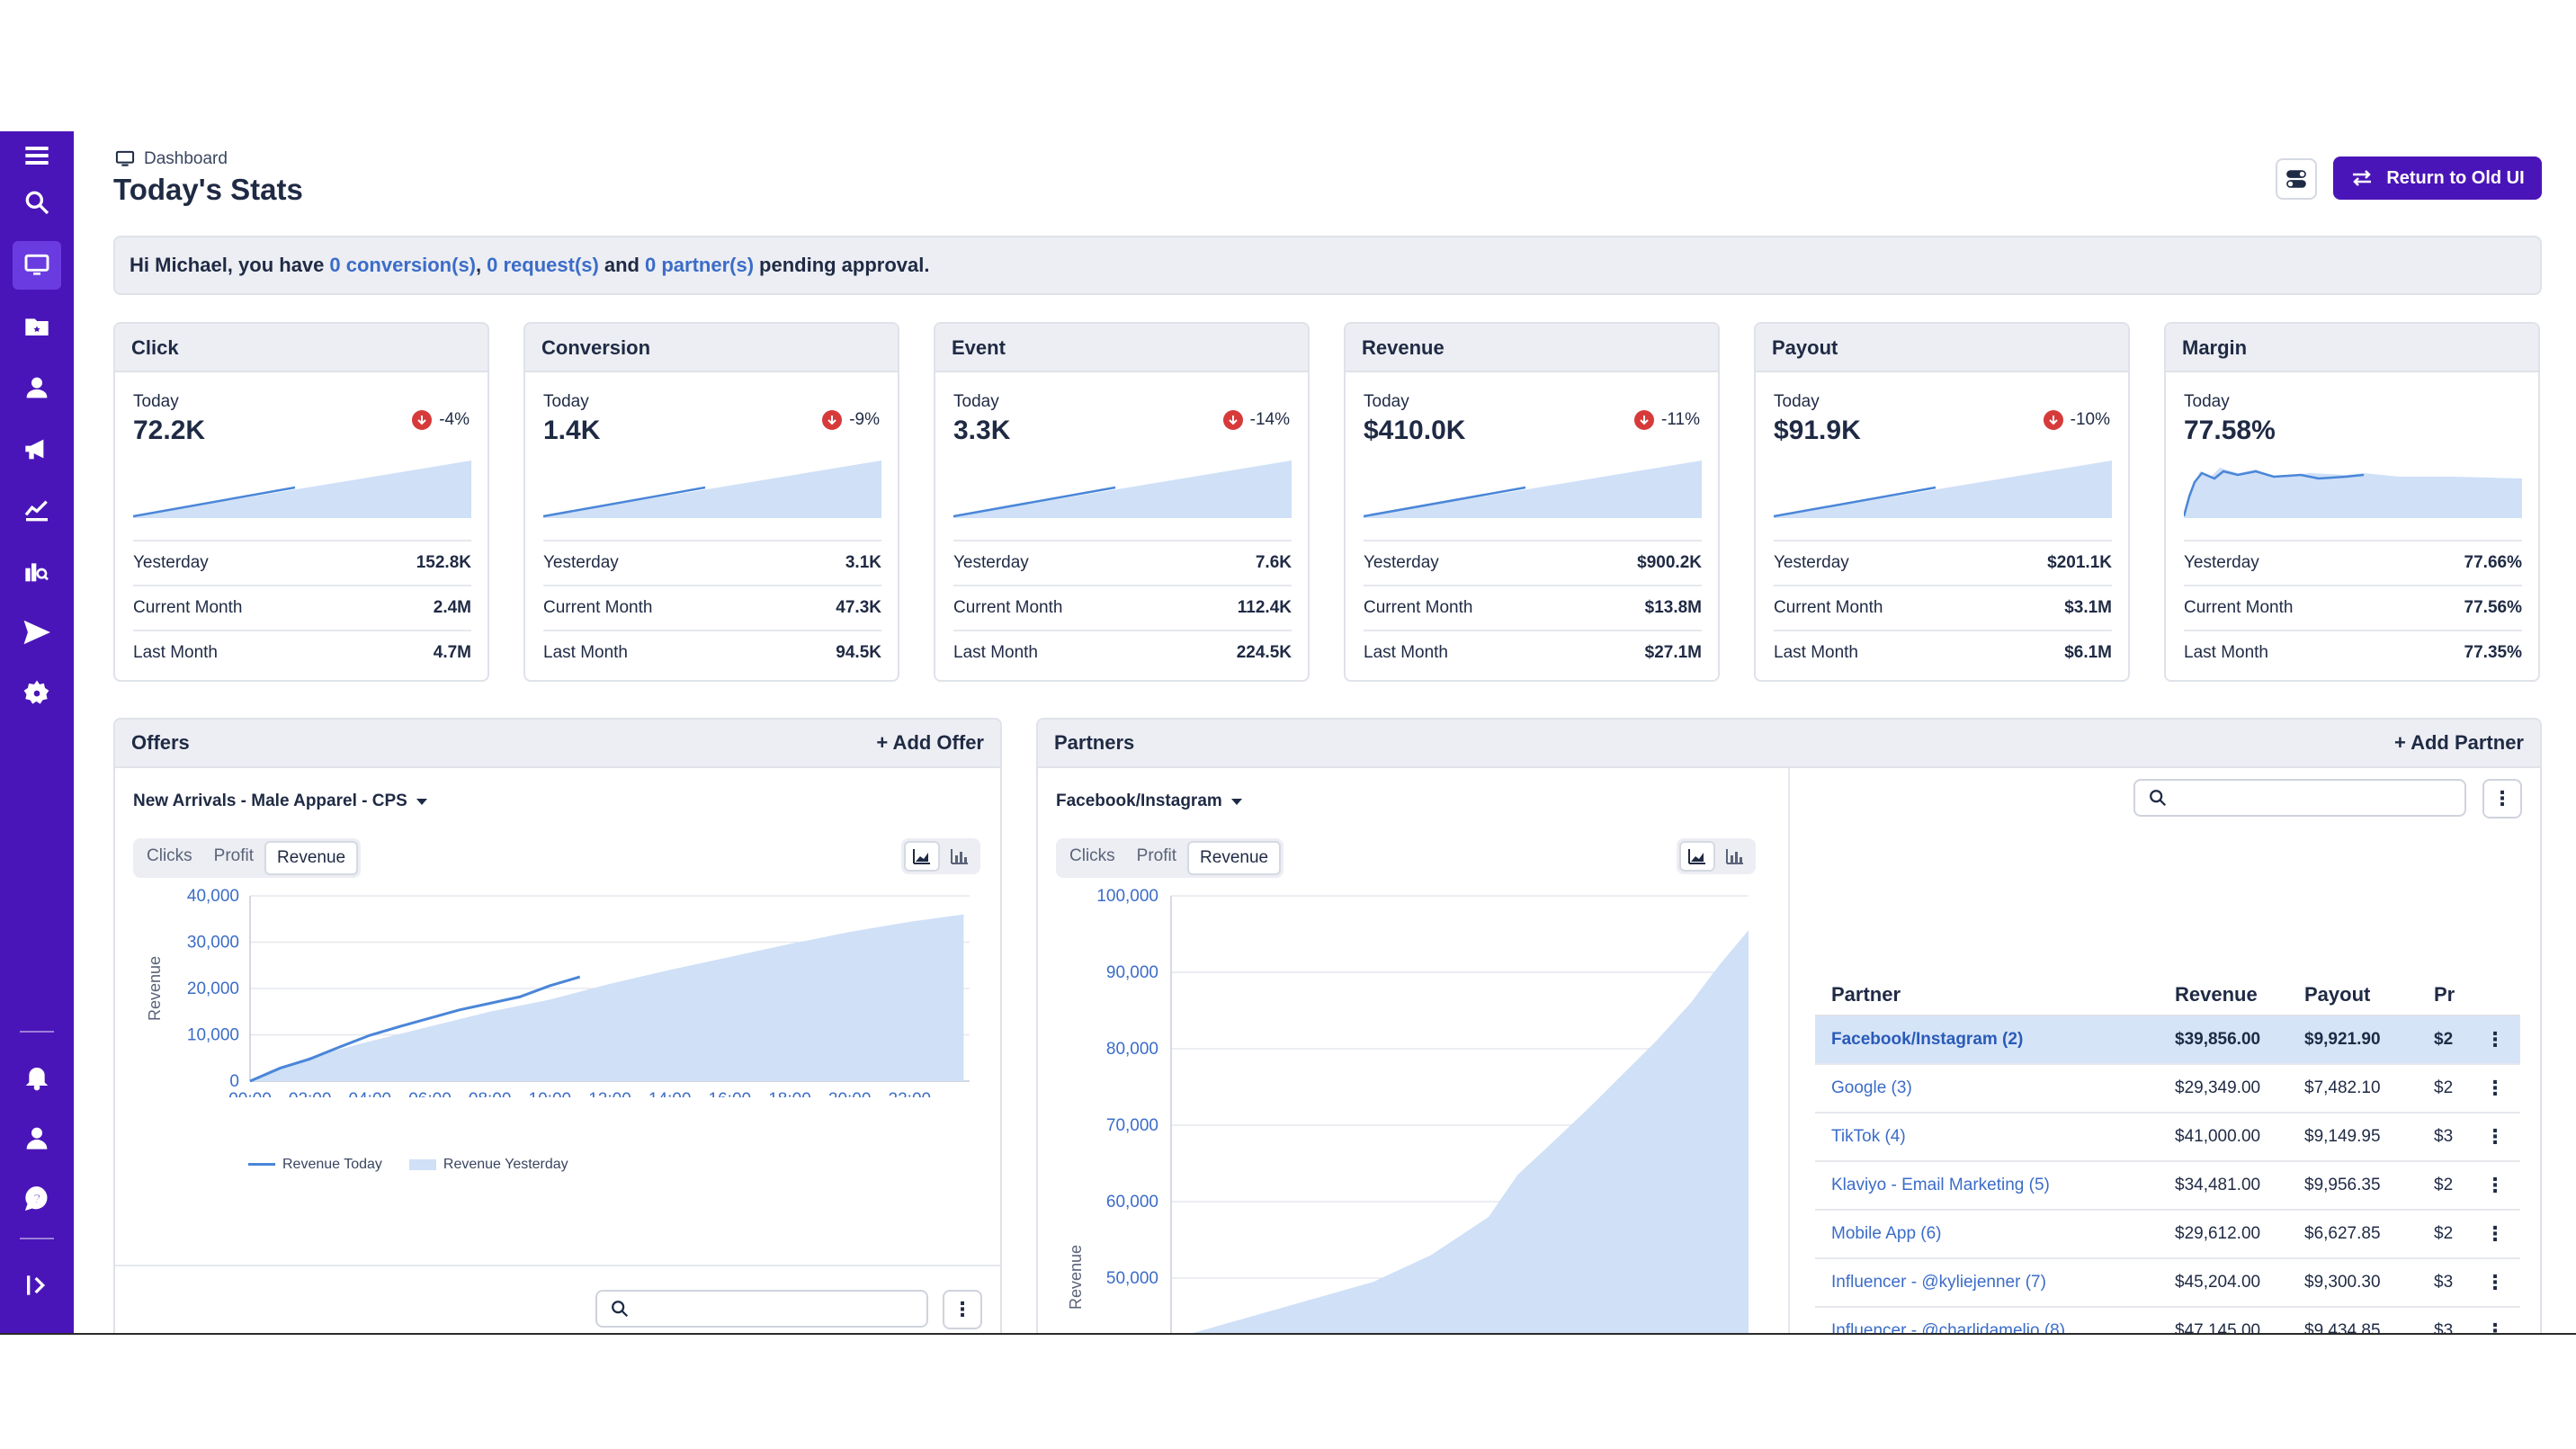  What do you see at coordinates (302, 607) in the screenshot?
I see `stat-row: Current Month 2.4M` at bounding box center [302, 607].